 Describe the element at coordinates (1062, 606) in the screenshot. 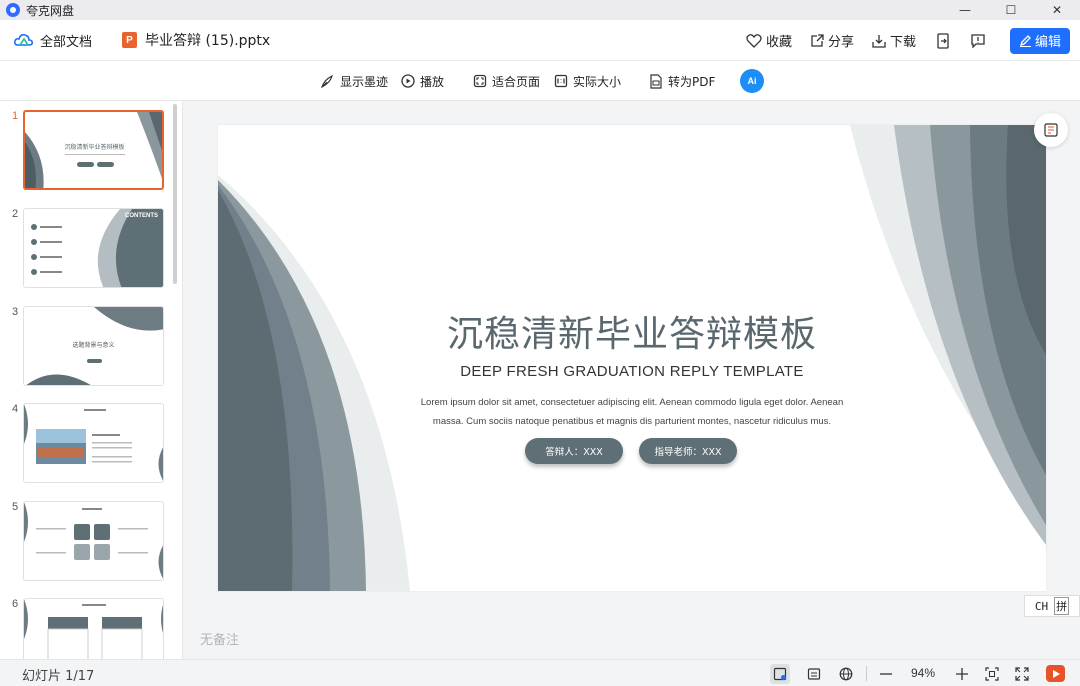

I see `ime-mode: 拼` at that location.